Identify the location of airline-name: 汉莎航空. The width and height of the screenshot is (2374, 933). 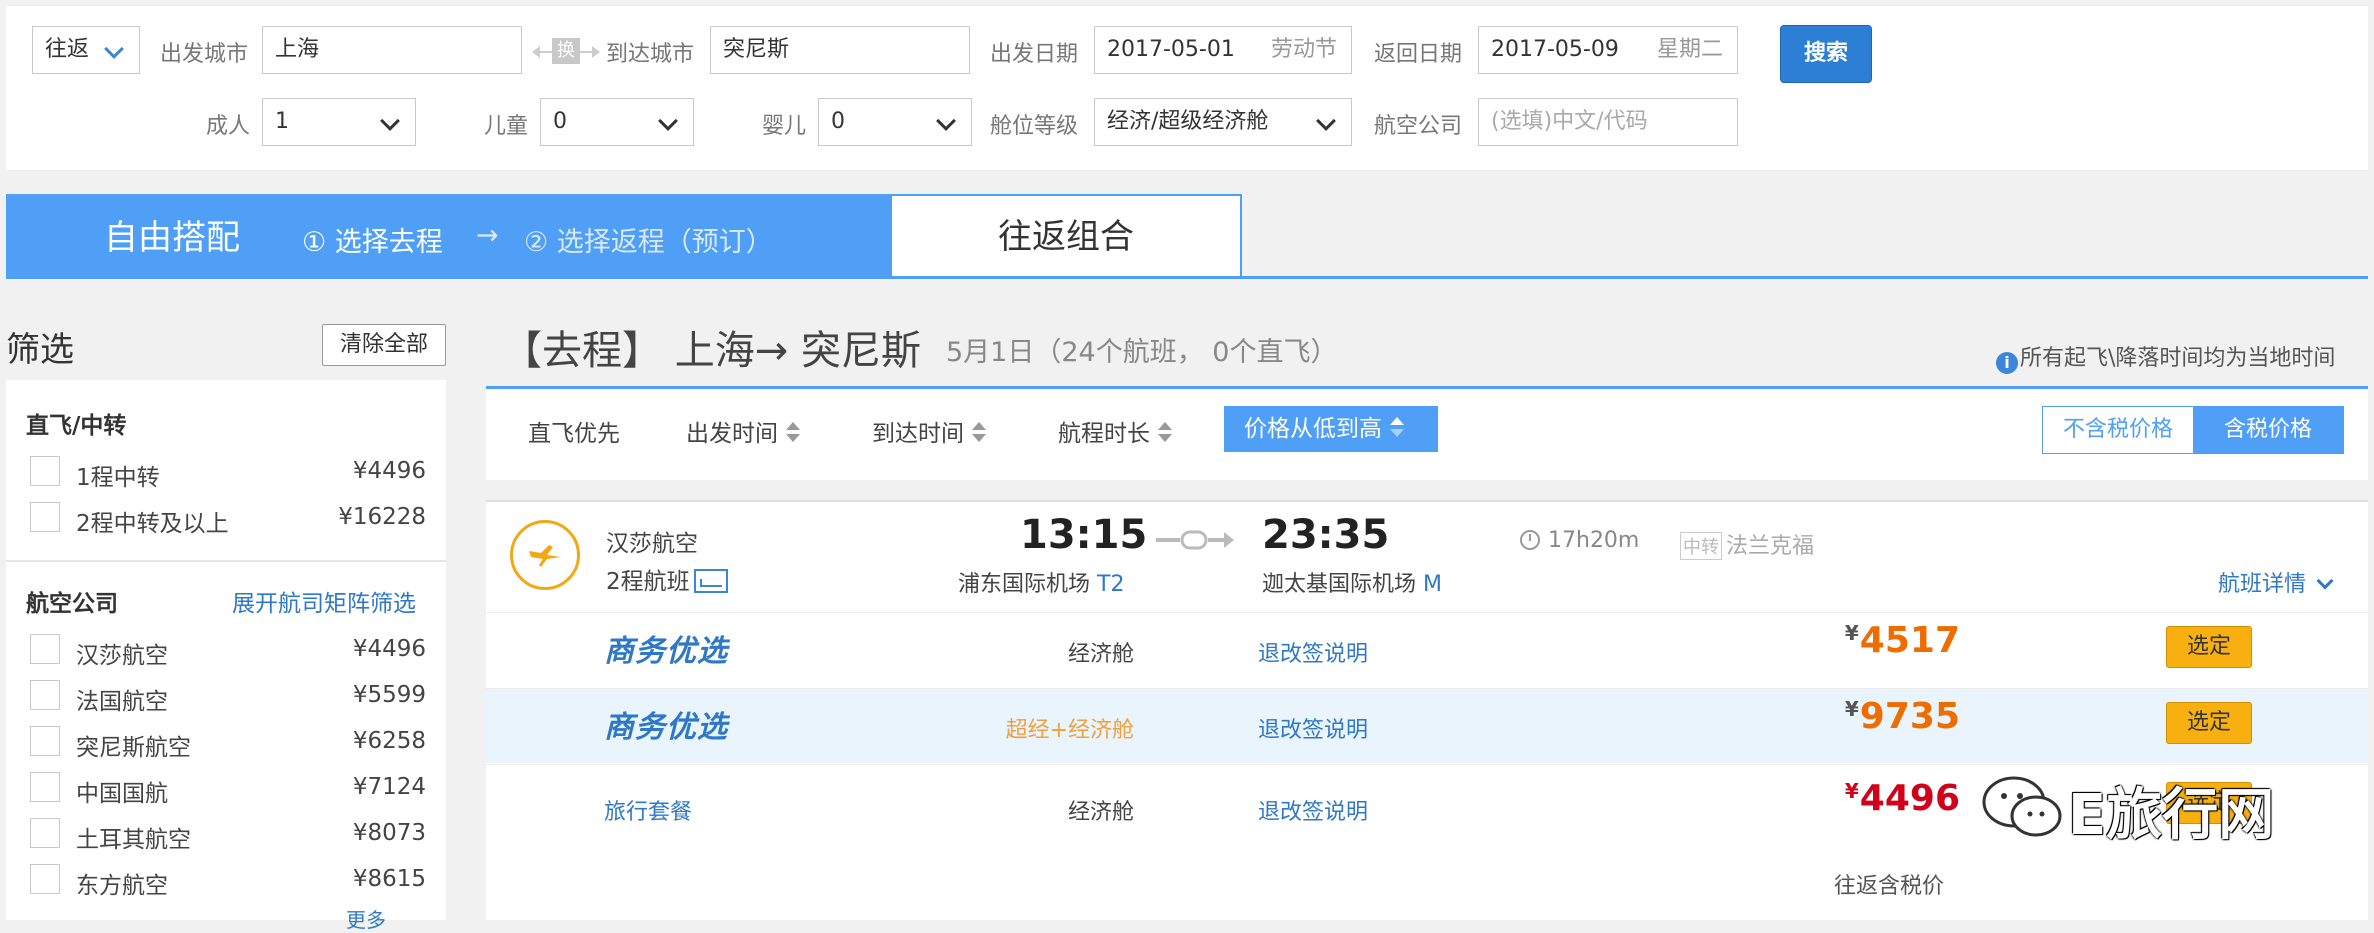
(652, 544).